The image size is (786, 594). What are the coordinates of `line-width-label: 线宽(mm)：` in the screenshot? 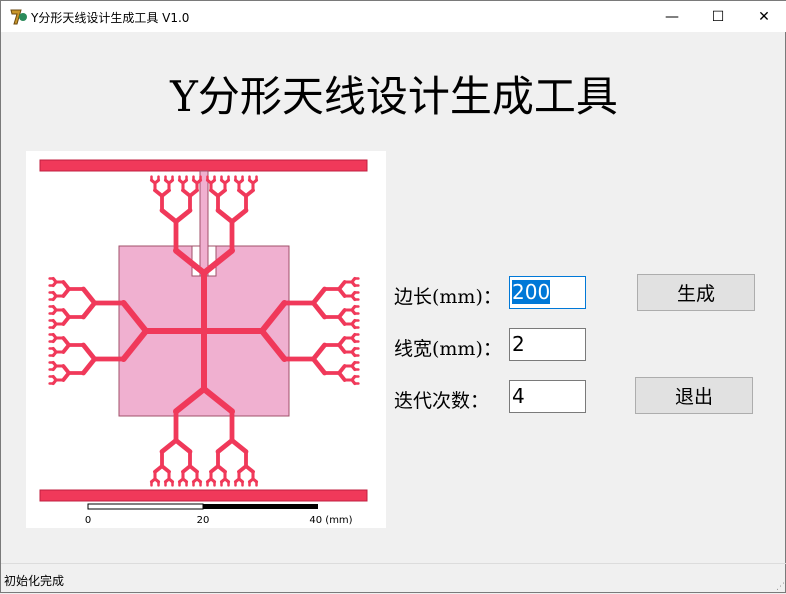 It's located at (448, 349).